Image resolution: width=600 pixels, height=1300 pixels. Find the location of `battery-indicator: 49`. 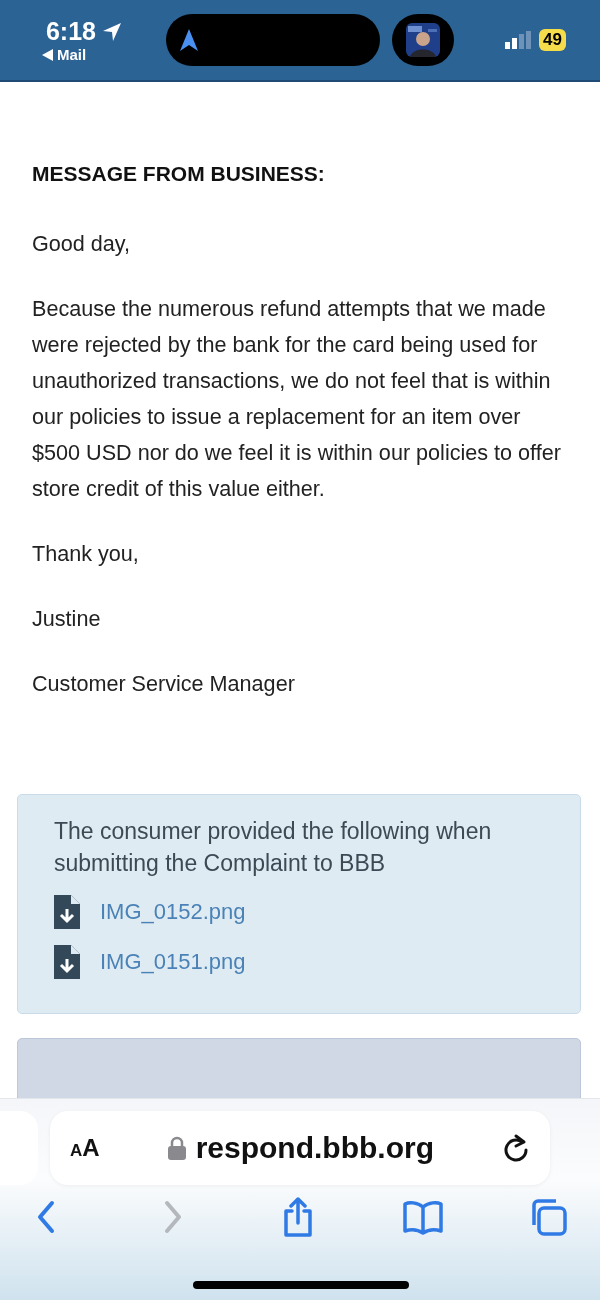

battery-indicator: 49 is located at coordinates (552, 40).